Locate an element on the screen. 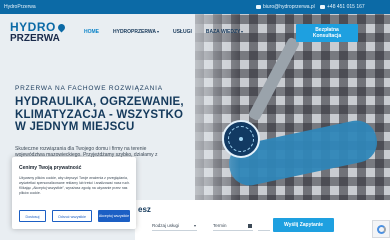 The width and height of the screenshot is (390, 240). nav-baza-wiedzy: BAZA WIEDZY is located at coordinates (225, 32).